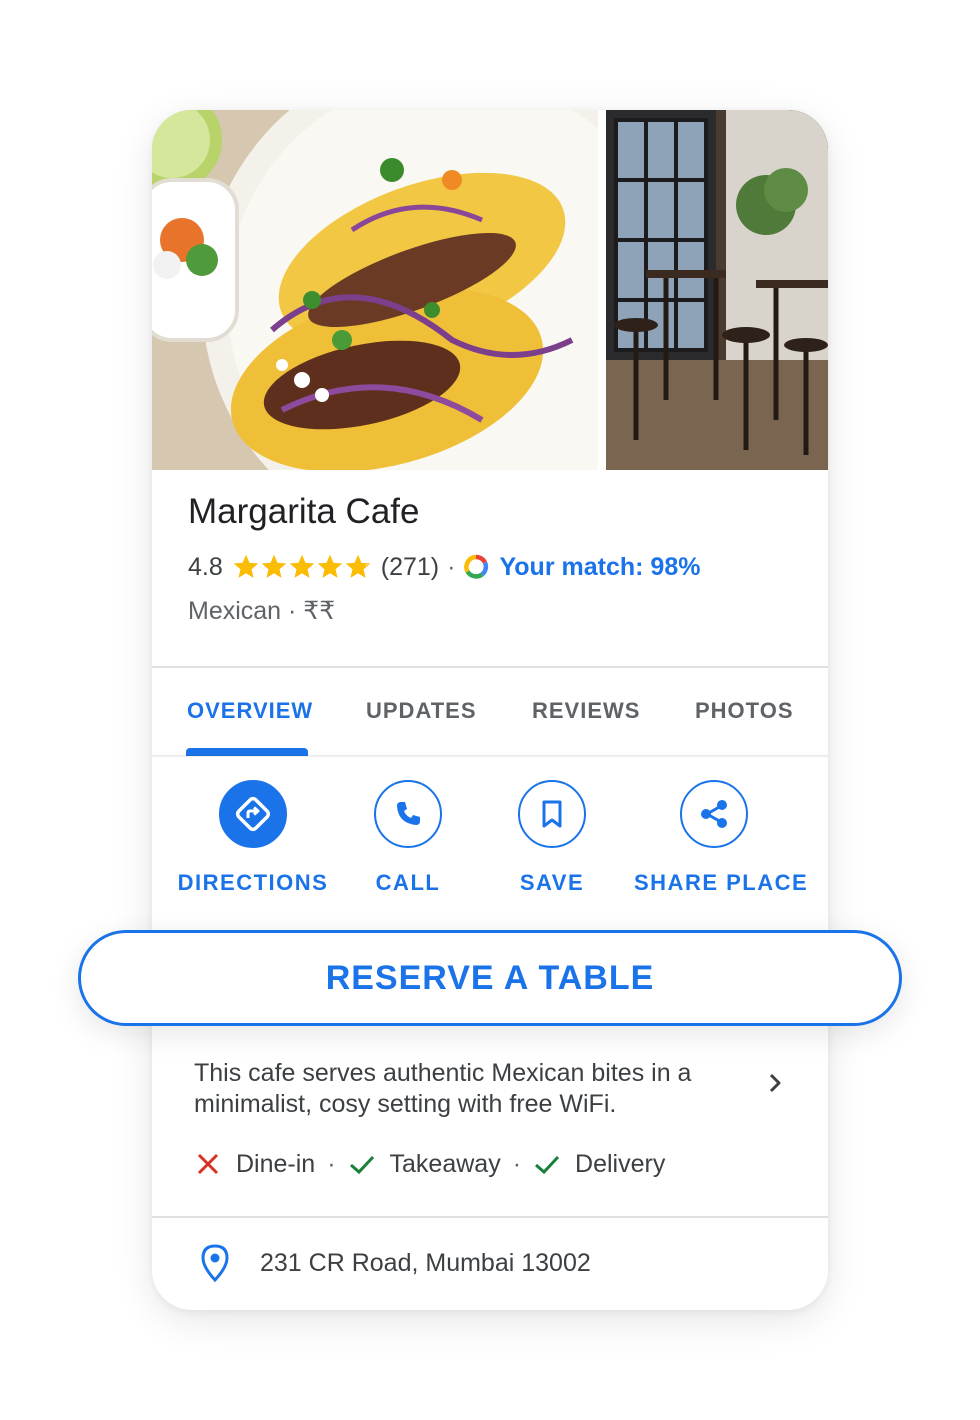 The height and width of the screenshot is (1420, 980). Describe the element at coordinates (586, 711) in the screenshot. I see `tab-reviews: REVIEWS` at that location.